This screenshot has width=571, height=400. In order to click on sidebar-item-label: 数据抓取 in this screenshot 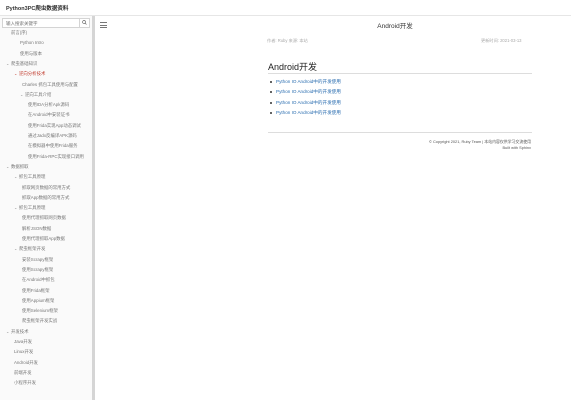, I will do `click(20, 166)`.